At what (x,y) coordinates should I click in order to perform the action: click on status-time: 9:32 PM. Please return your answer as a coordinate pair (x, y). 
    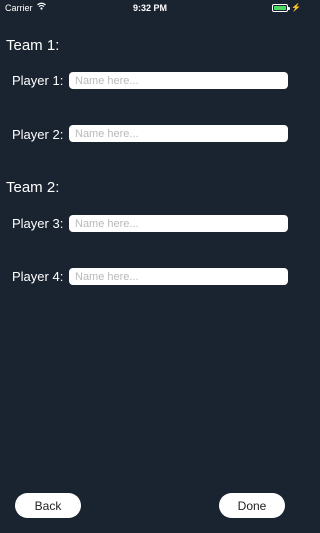
    Looking at the image, I should click on (149, 8).